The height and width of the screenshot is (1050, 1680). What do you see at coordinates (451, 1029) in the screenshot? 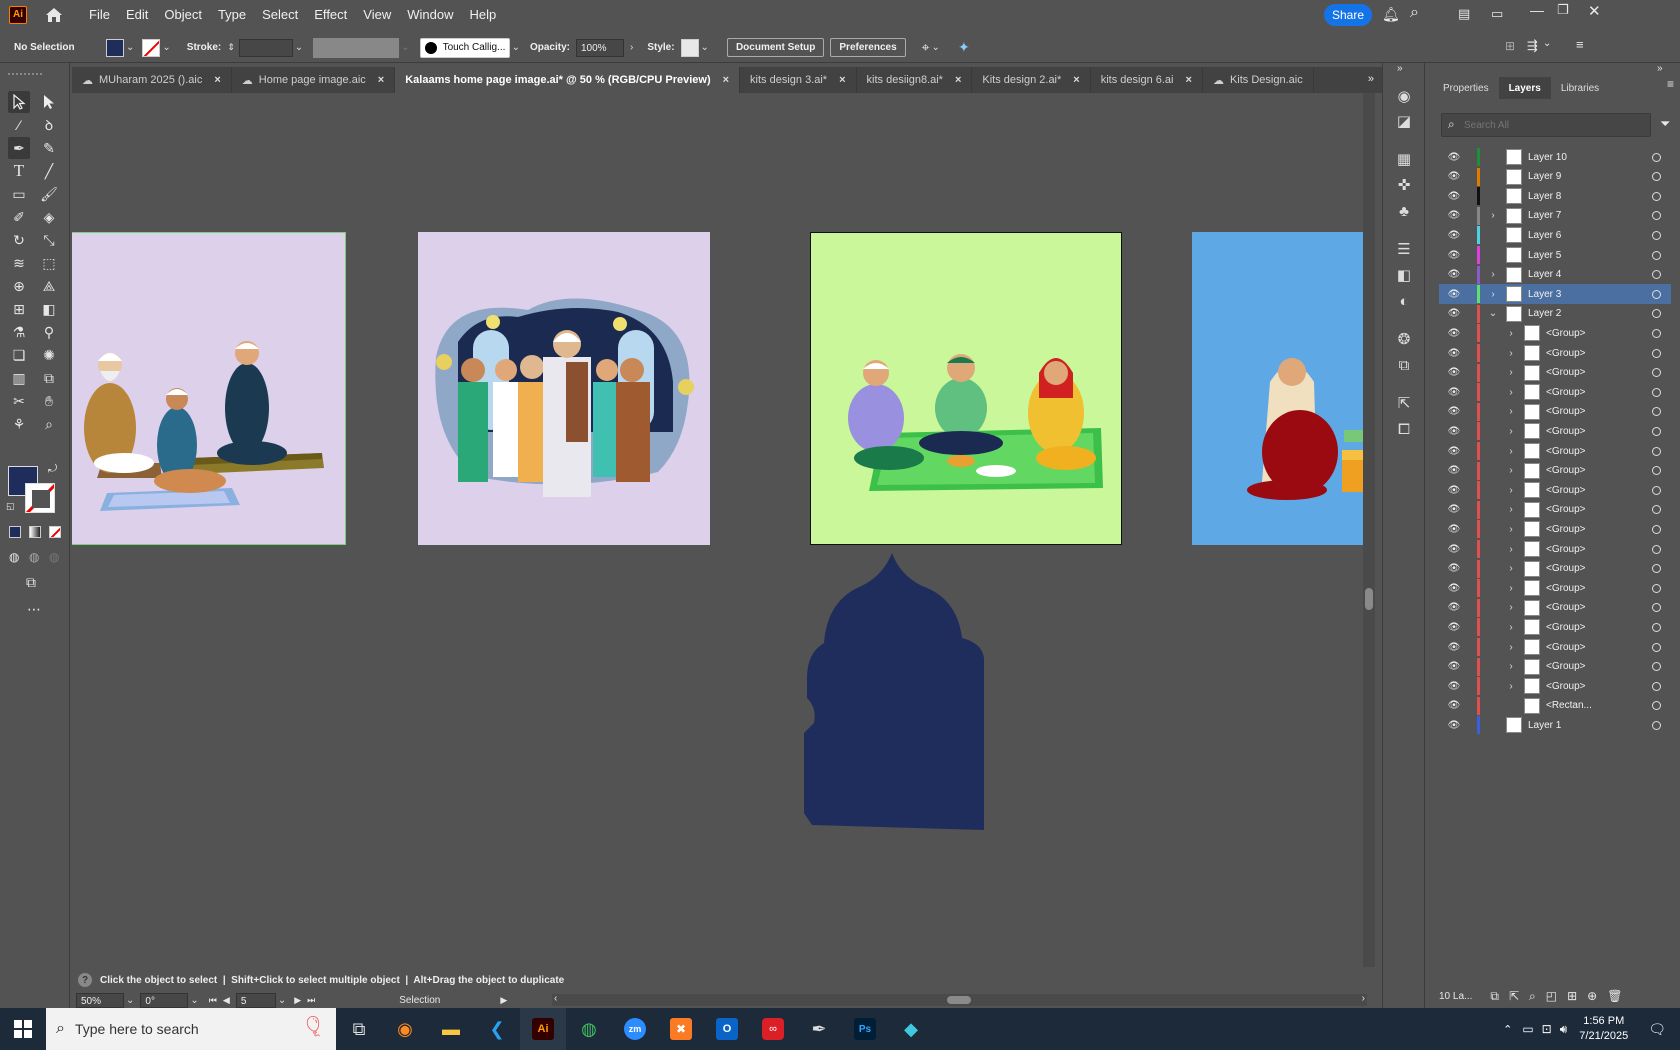
I see `file-explorer-icon: ▬` at bounding box center [451, 1029].